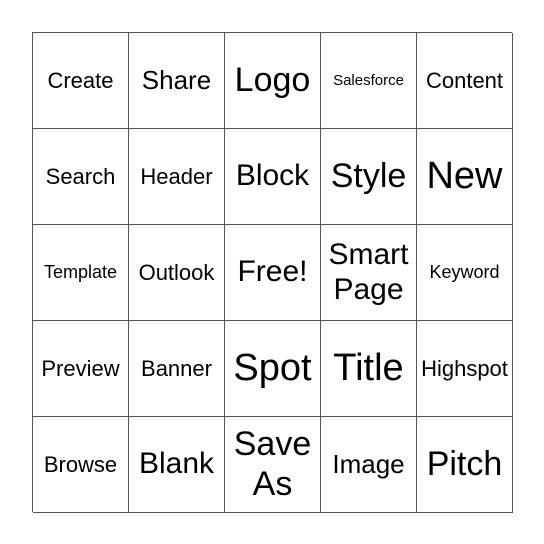 The height and width of the screenshot is (544, 544). I want to click on bingo-cell: Style, so click(369, 177).